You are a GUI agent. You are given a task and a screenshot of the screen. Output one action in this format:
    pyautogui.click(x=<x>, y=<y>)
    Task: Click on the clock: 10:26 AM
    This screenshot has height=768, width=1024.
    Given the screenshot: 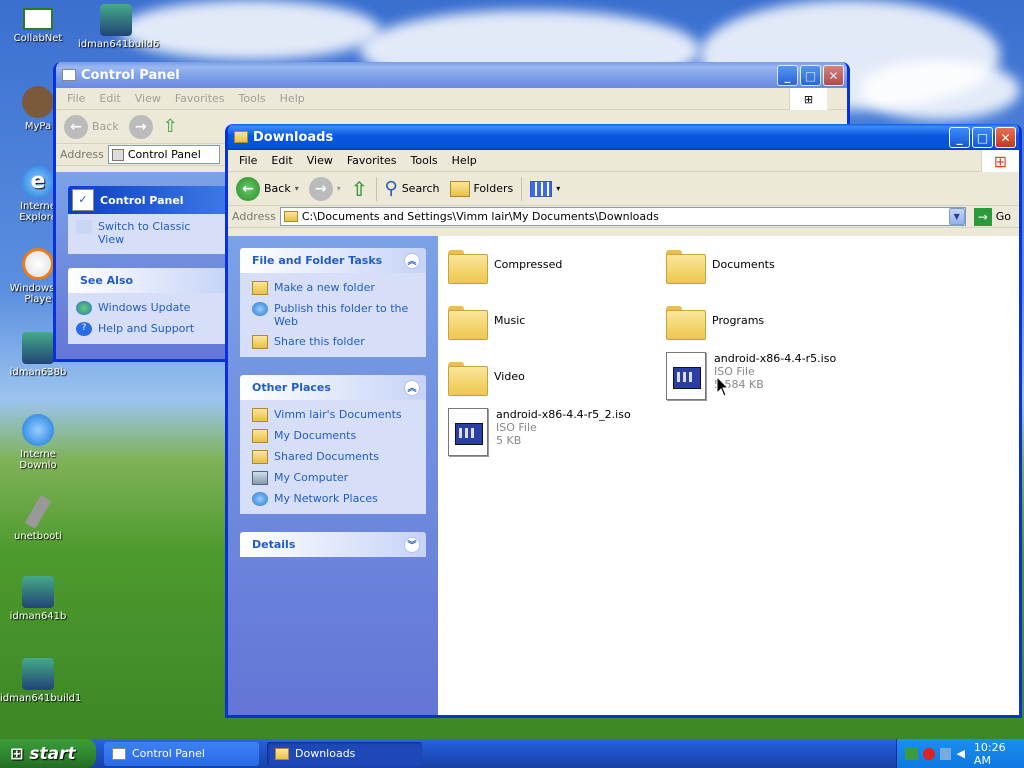 What is the action you would take?
    pyautogui.click(x=999, y=754)
    